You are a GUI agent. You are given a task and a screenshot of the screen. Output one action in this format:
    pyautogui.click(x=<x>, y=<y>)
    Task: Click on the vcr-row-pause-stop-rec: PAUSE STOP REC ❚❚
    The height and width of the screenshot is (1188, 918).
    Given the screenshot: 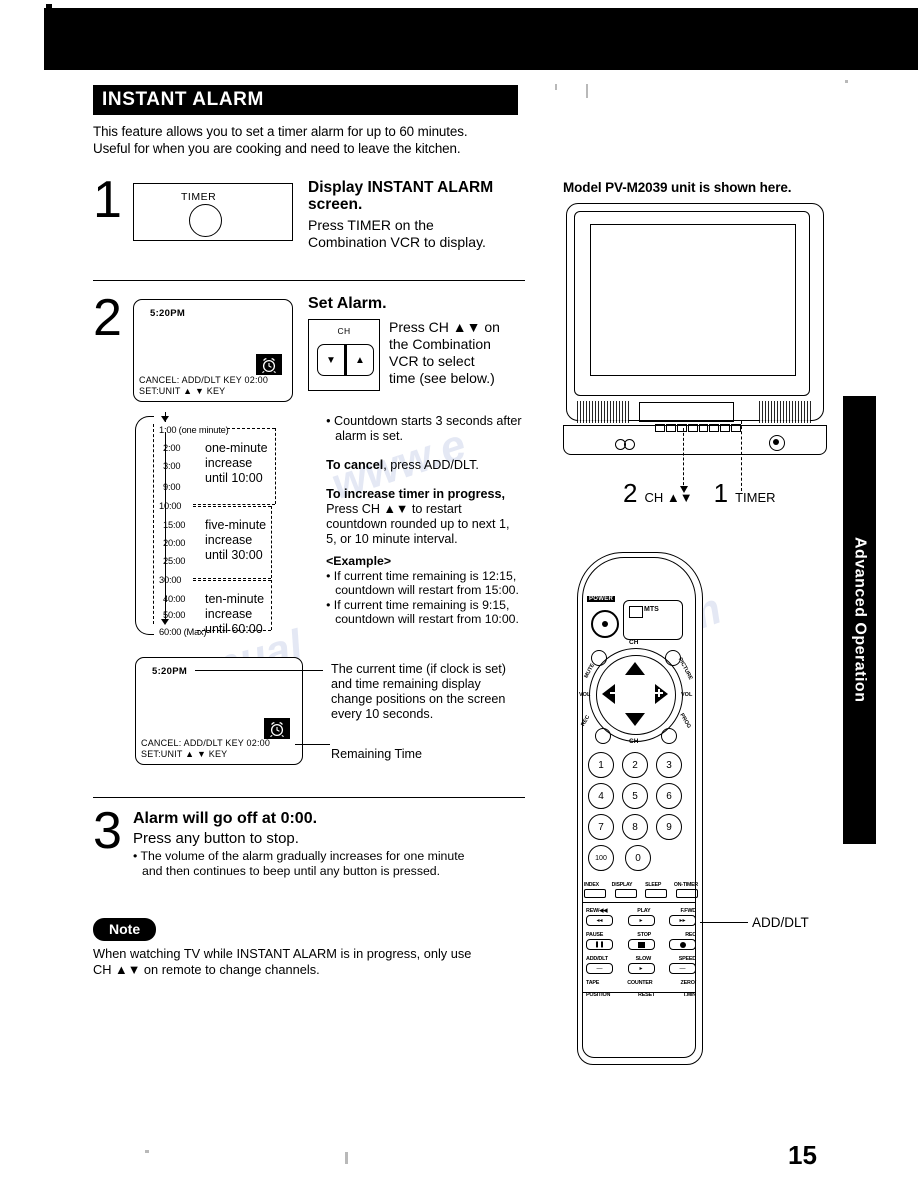 What is the action you would take?
    pyautogui.click(x=641, y=941)
    